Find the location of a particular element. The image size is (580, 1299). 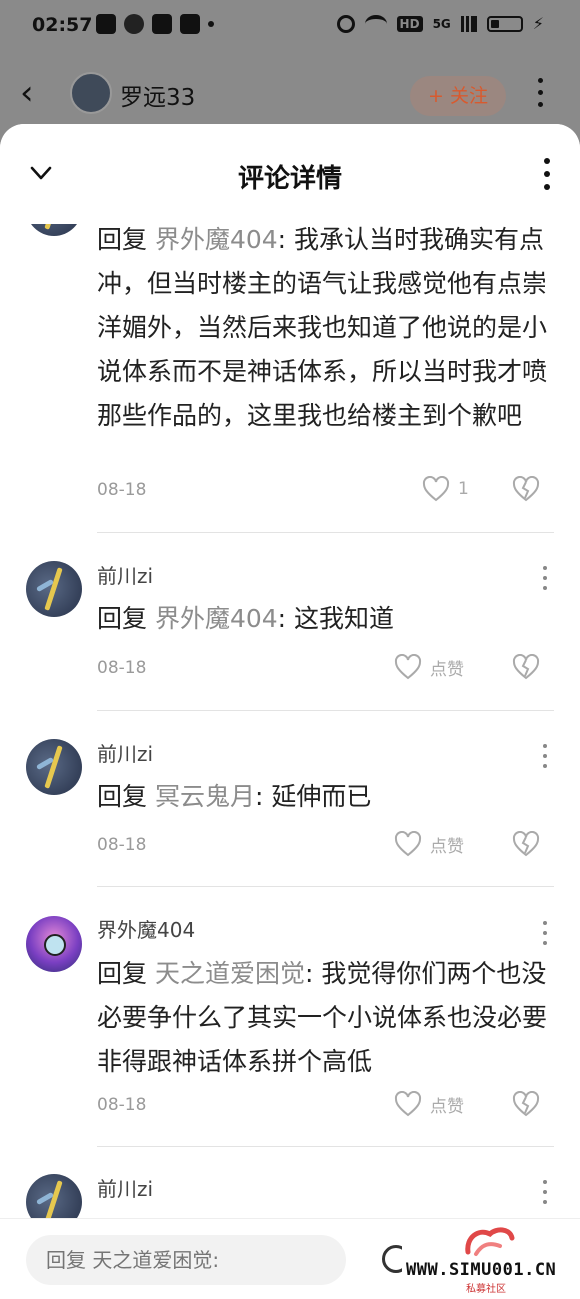

baidu-icon is located at coordinates (162, 24).